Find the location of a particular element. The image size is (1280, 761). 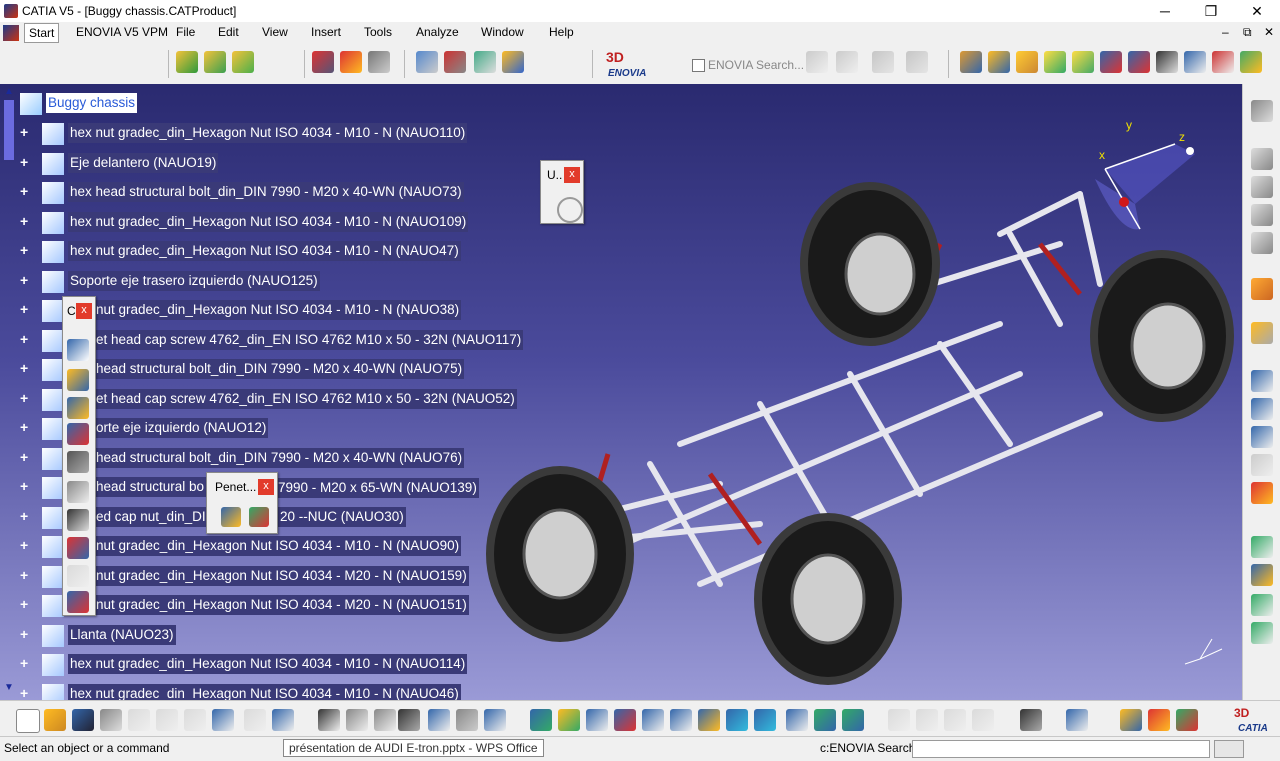

design-table-icon is located at coordinates (409, 720).